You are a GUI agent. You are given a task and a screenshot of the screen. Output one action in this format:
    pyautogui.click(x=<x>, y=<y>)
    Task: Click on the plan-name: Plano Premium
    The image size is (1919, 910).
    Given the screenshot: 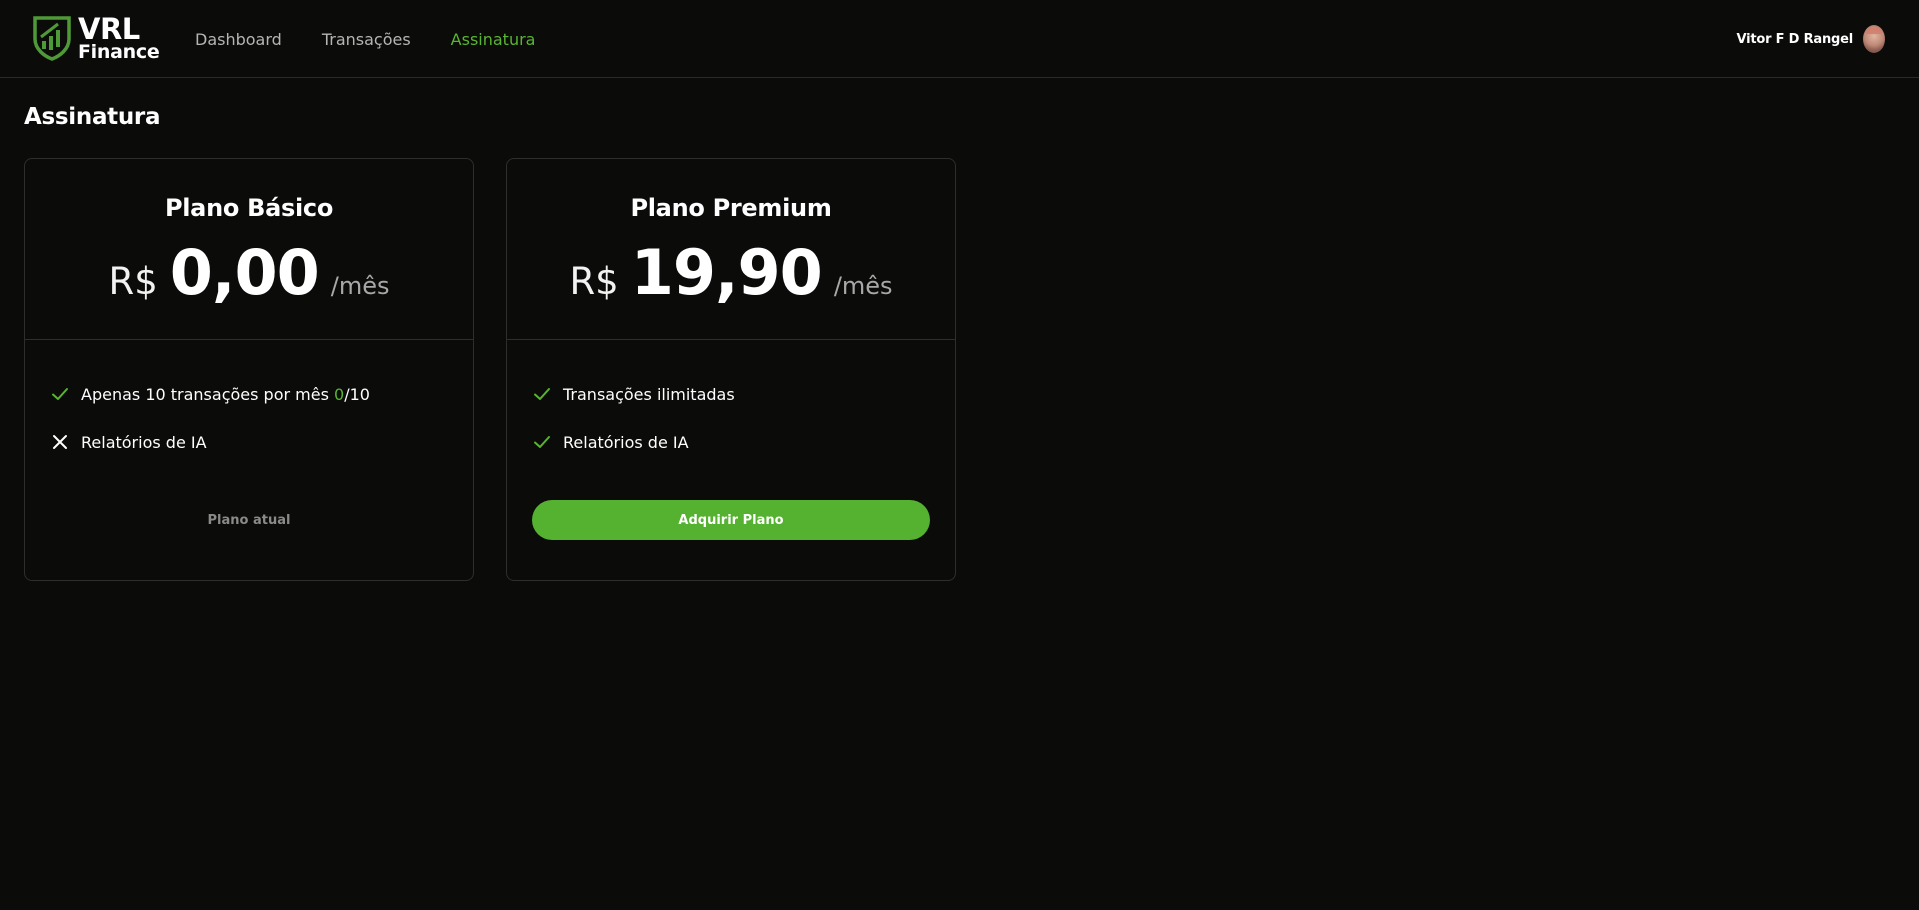 What is the action you would take?
    pyautogui.click(x=731, y=208)
    